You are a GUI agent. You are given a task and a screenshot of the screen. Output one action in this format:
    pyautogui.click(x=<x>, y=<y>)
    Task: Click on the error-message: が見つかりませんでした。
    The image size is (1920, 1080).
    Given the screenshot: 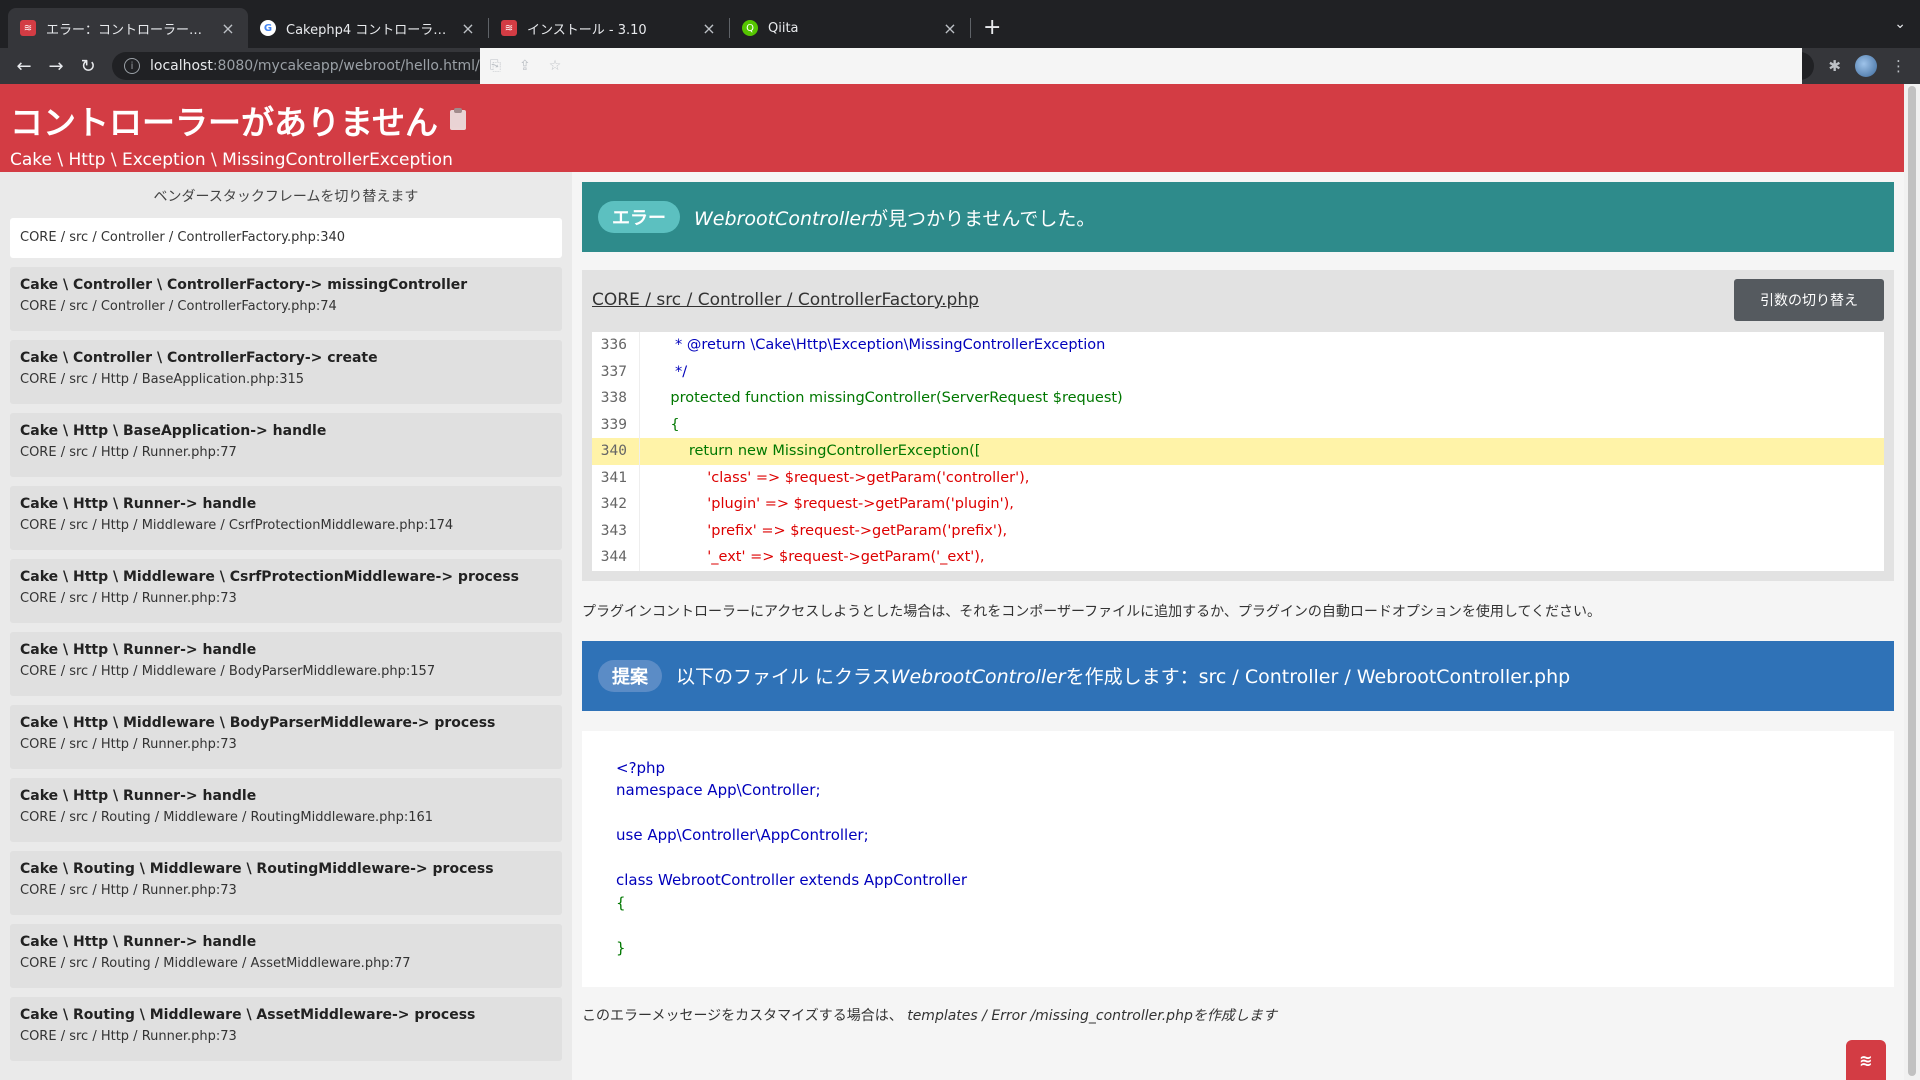 What is the action you would take?
    pyautogui.click(x=982, y=218)
    